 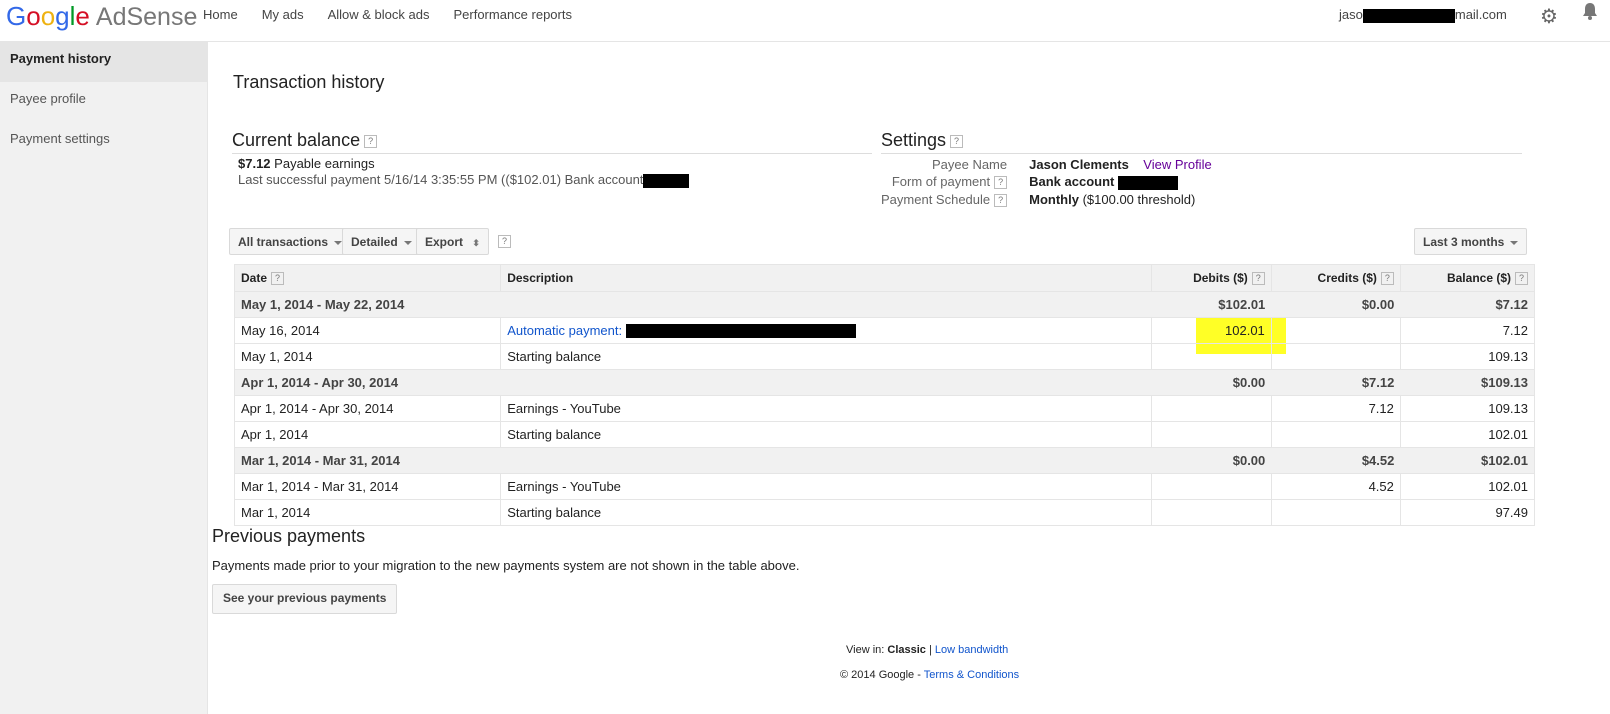 I want to click on cell-date: May 1, 2014, so click(x=367, y=356).